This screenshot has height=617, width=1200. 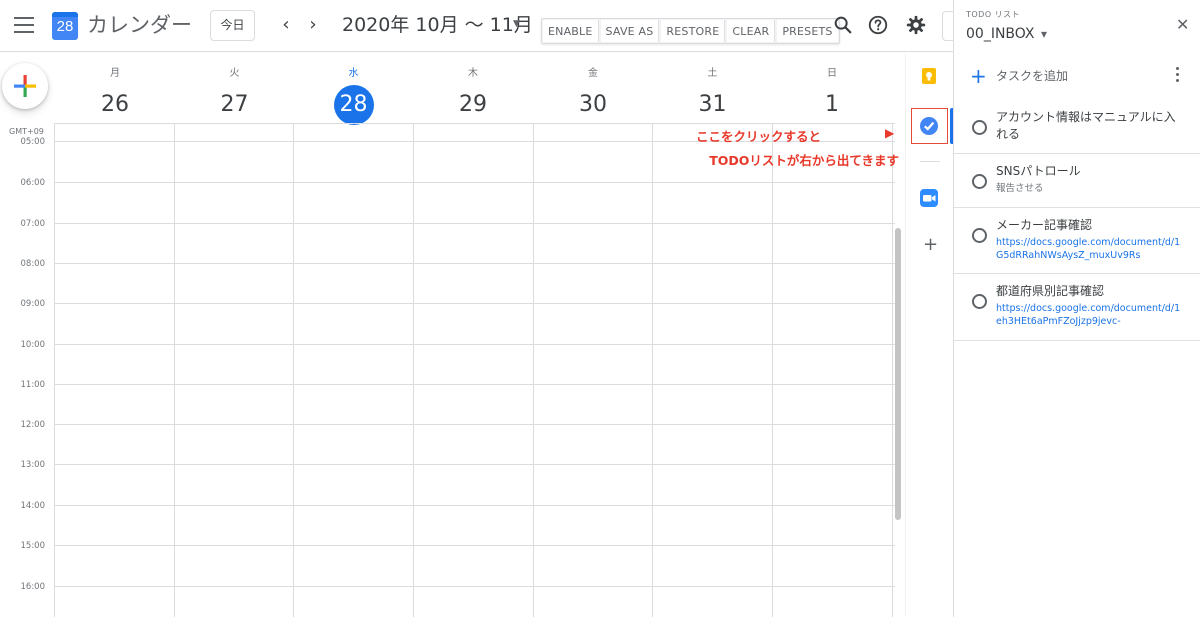 I want to click on zoom-icon, so click(x=929, y=198).